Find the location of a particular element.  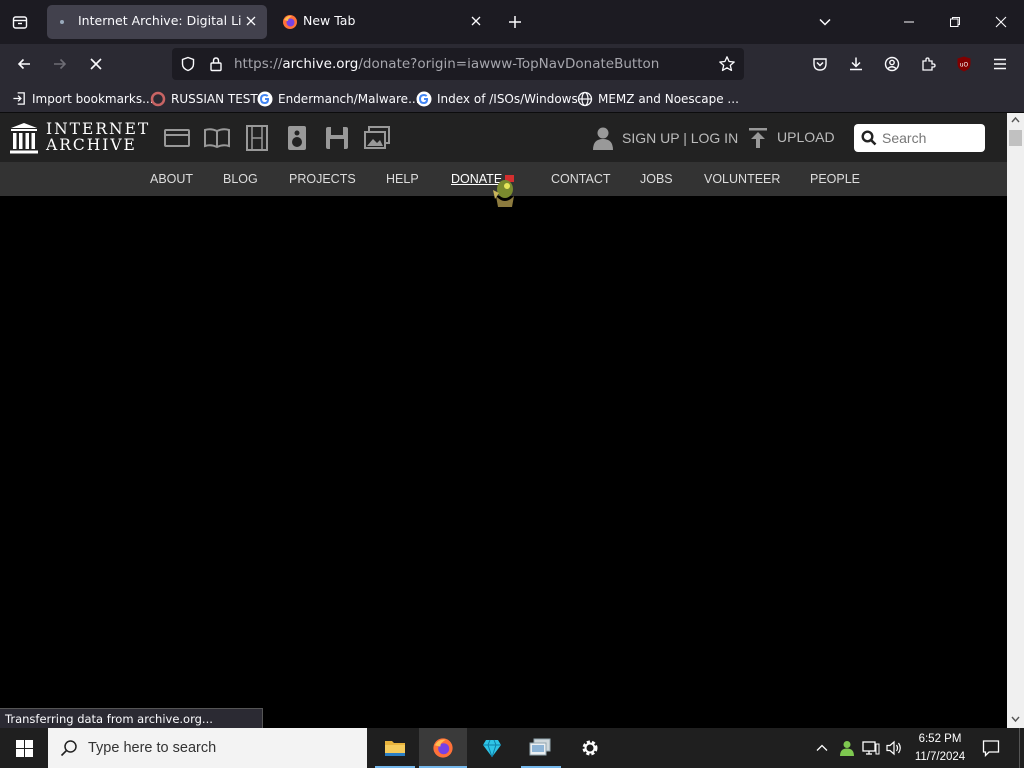

tab-new-tab: New Tab is located at coordinates (383, 22).